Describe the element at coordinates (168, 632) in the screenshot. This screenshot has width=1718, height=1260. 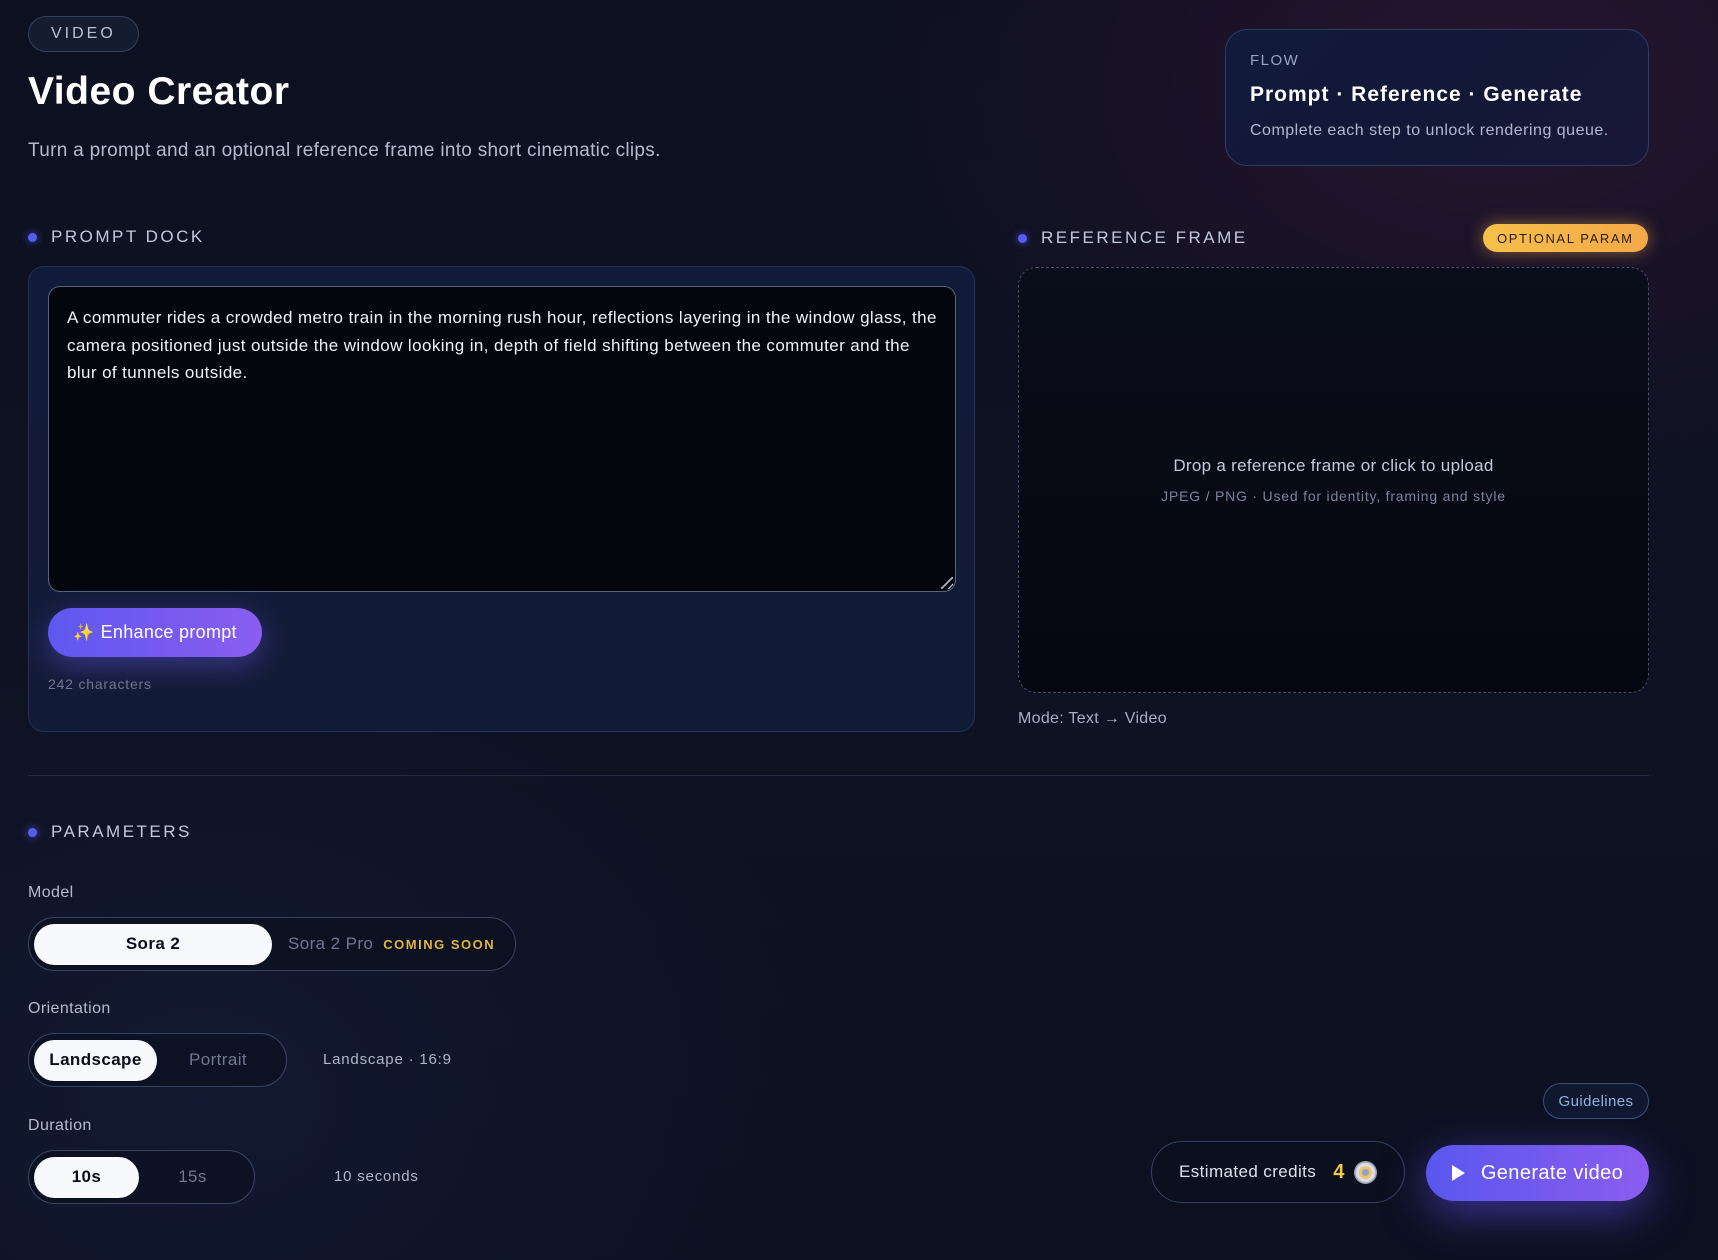
I see `enhance-prompt-label: Enhance prompt` at that location.